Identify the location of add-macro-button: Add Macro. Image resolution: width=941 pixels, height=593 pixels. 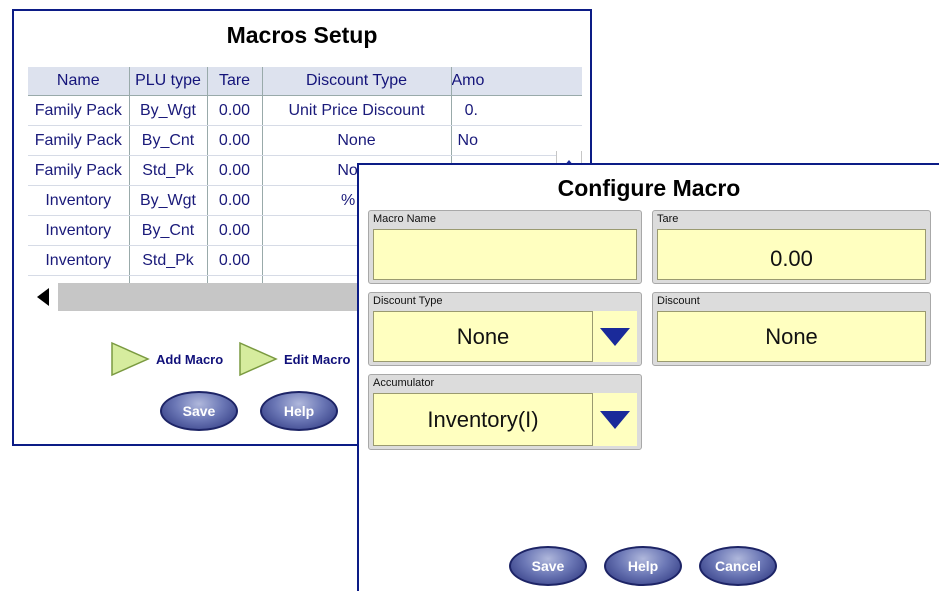
(166, 359).